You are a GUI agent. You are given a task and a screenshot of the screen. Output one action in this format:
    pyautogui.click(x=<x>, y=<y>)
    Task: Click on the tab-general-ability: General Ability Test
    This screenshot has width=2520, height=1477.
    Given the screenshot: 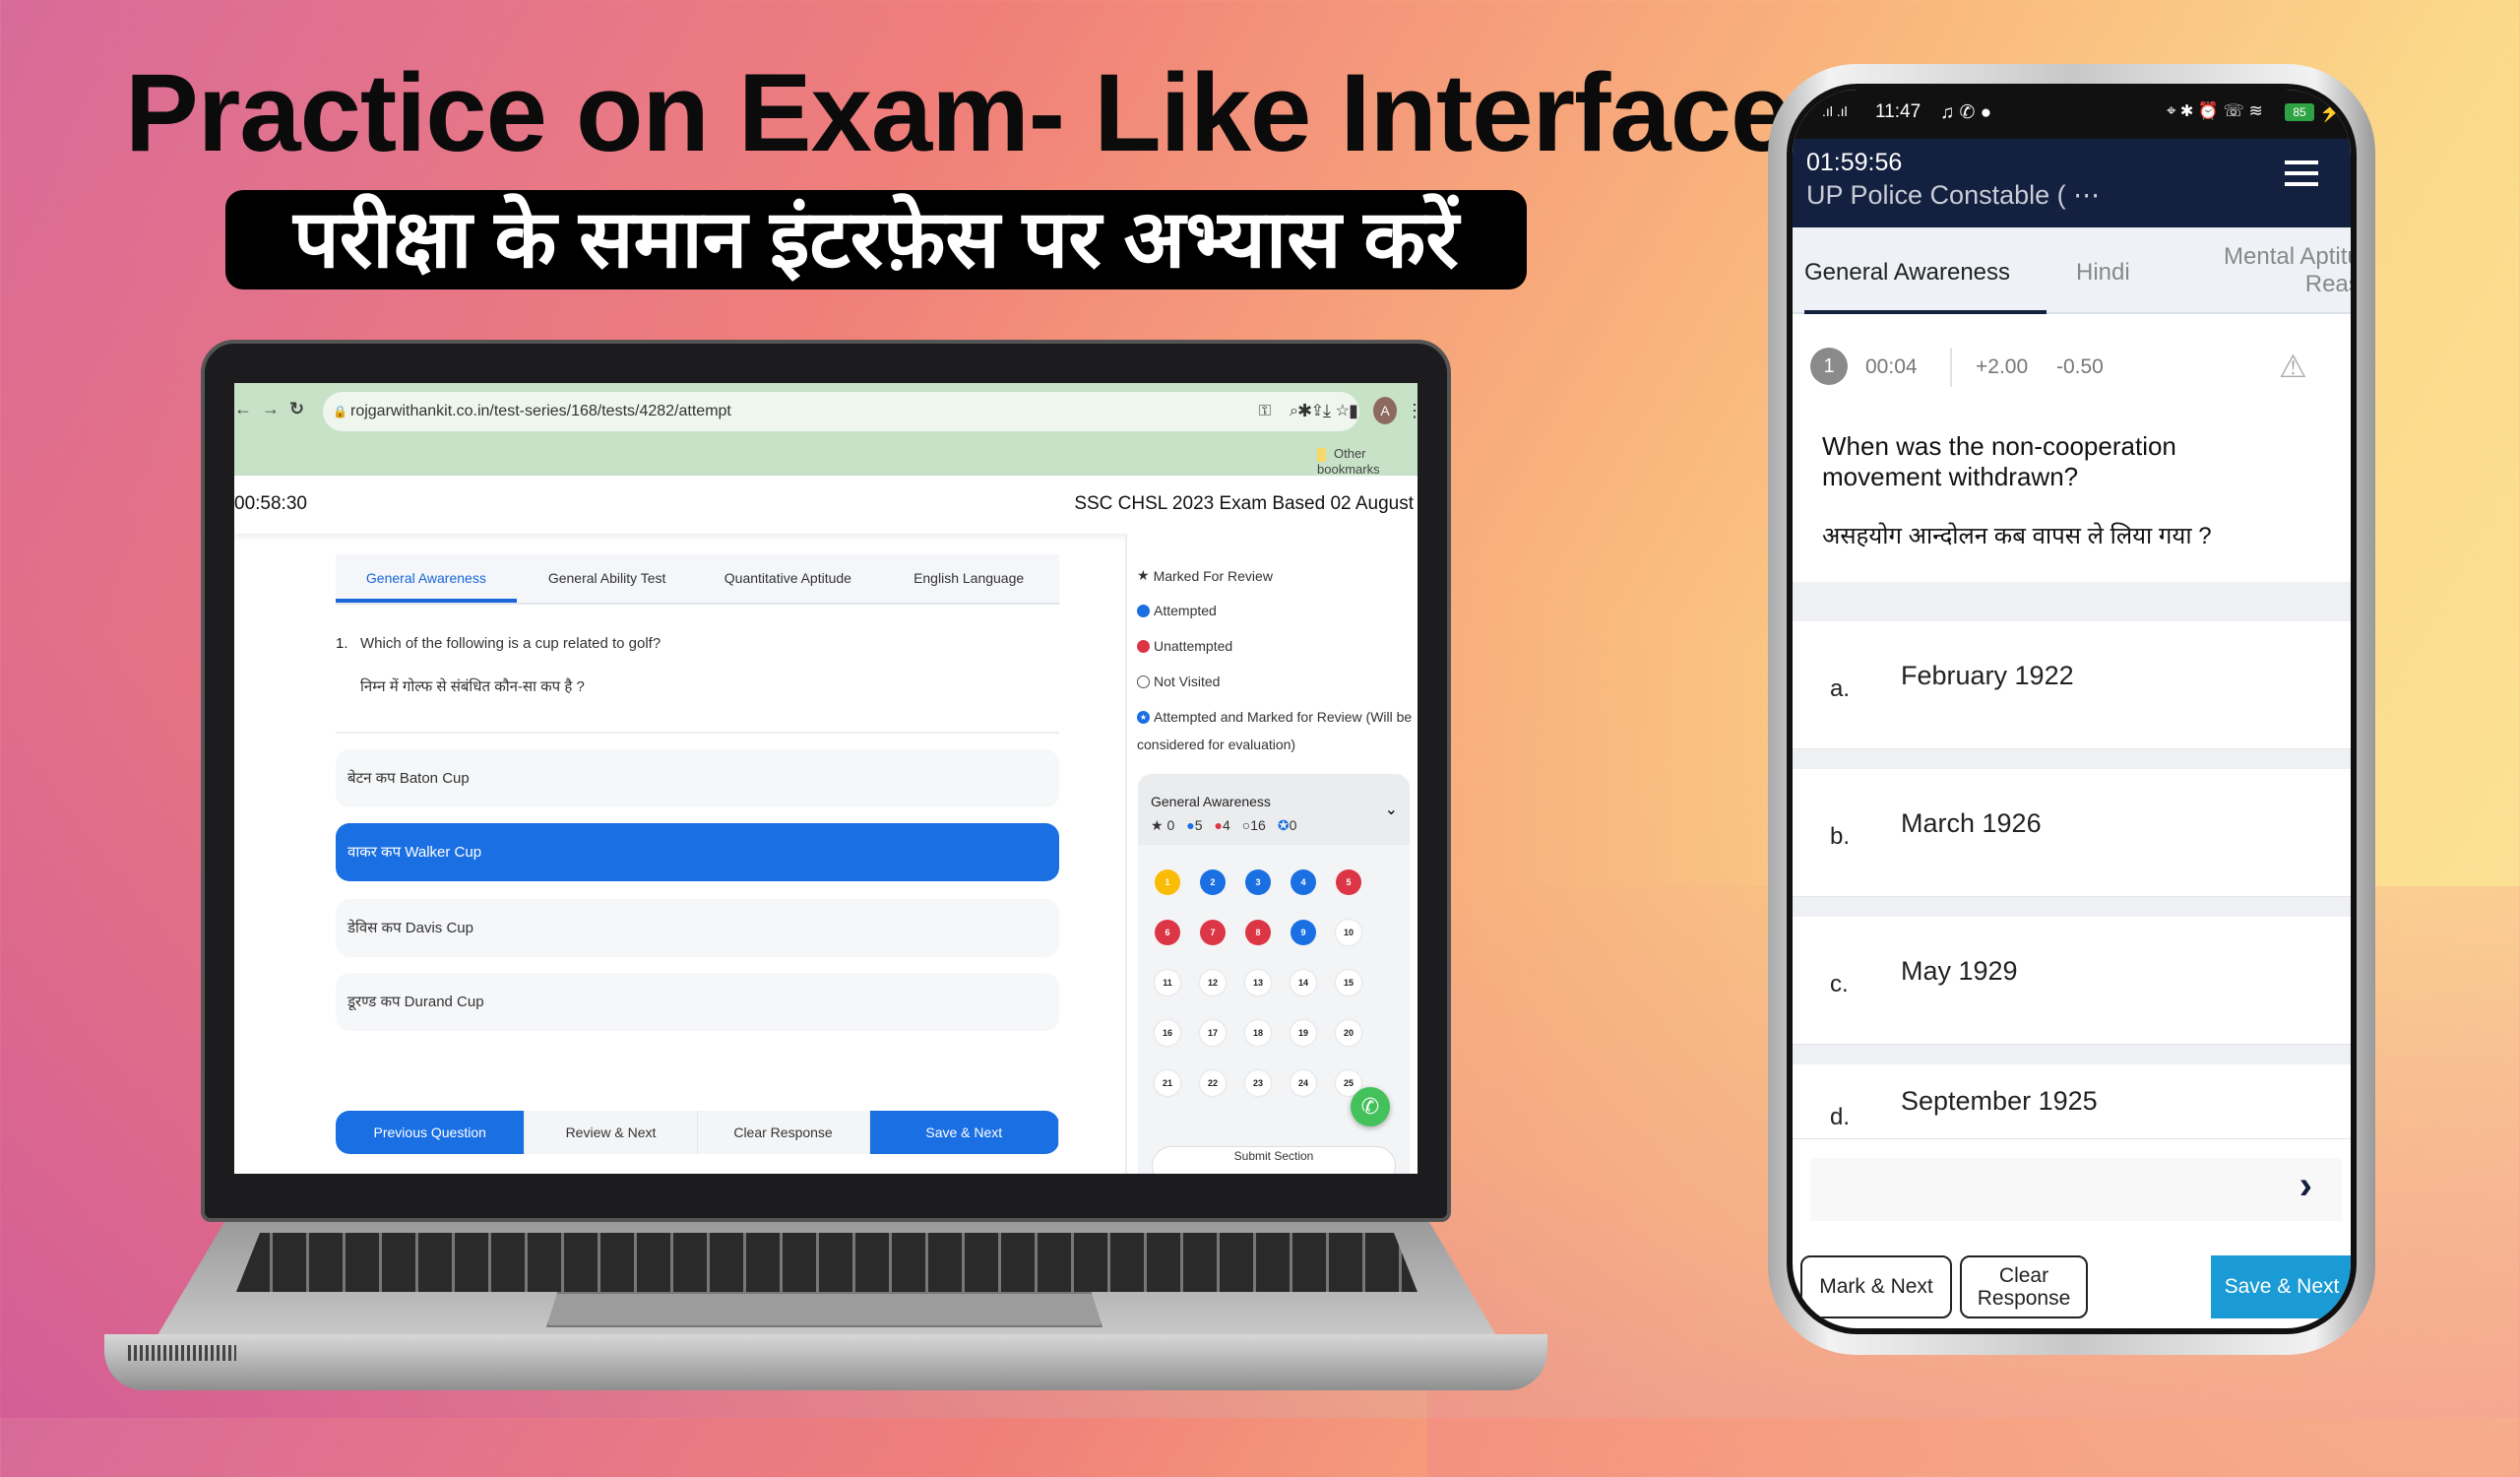 What is the action you would take?
    pyautogui.click(x=607, y=579)
    